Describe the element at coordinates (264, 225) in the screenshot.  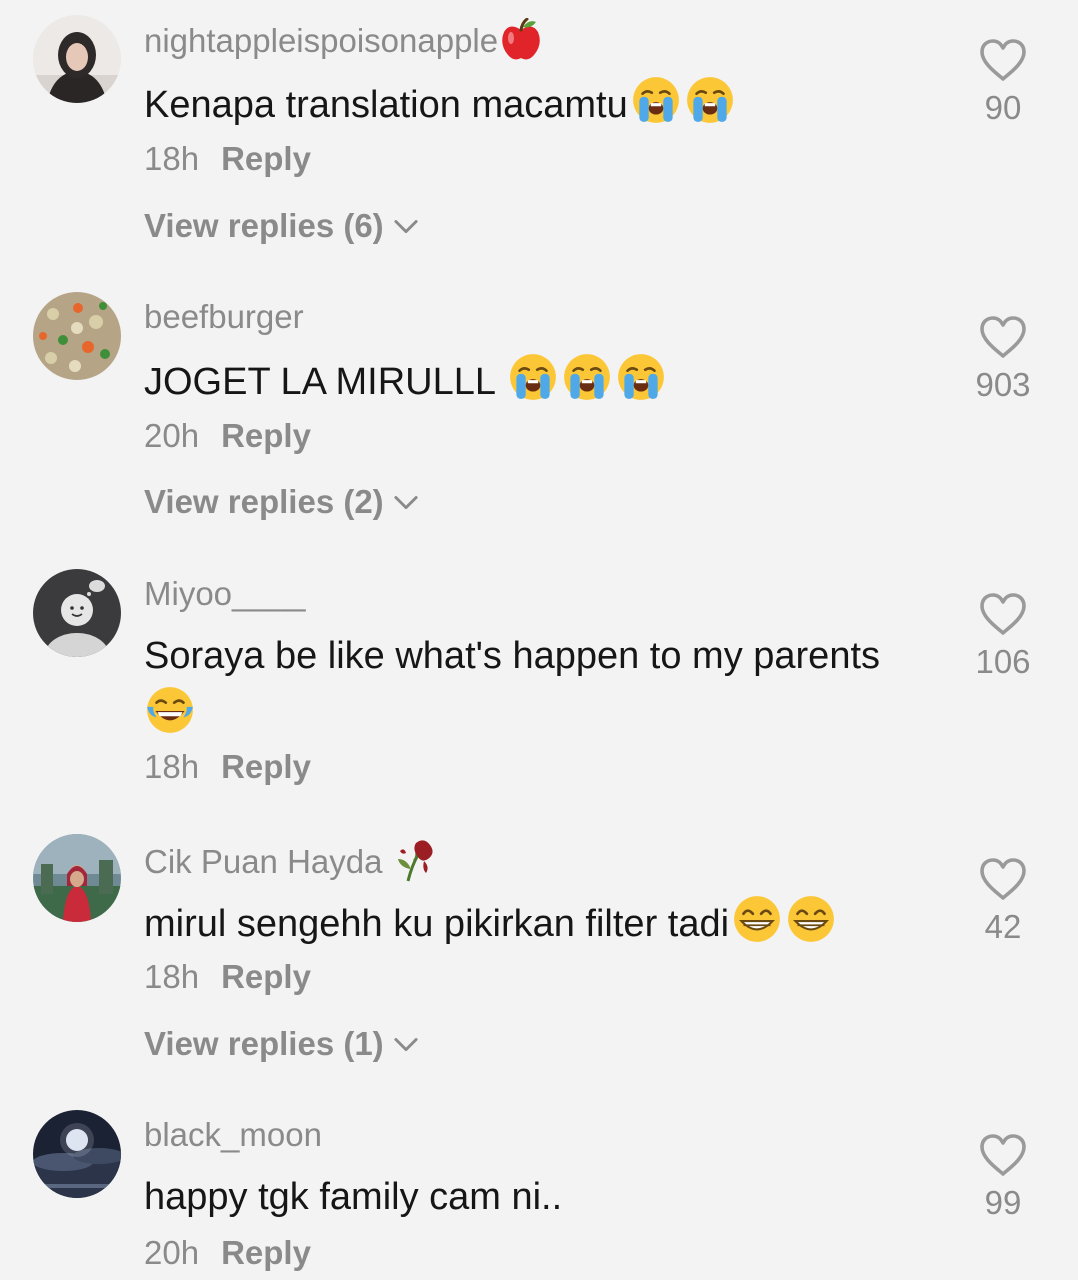
I see `view-replies-label: View replies (6)` at that location.